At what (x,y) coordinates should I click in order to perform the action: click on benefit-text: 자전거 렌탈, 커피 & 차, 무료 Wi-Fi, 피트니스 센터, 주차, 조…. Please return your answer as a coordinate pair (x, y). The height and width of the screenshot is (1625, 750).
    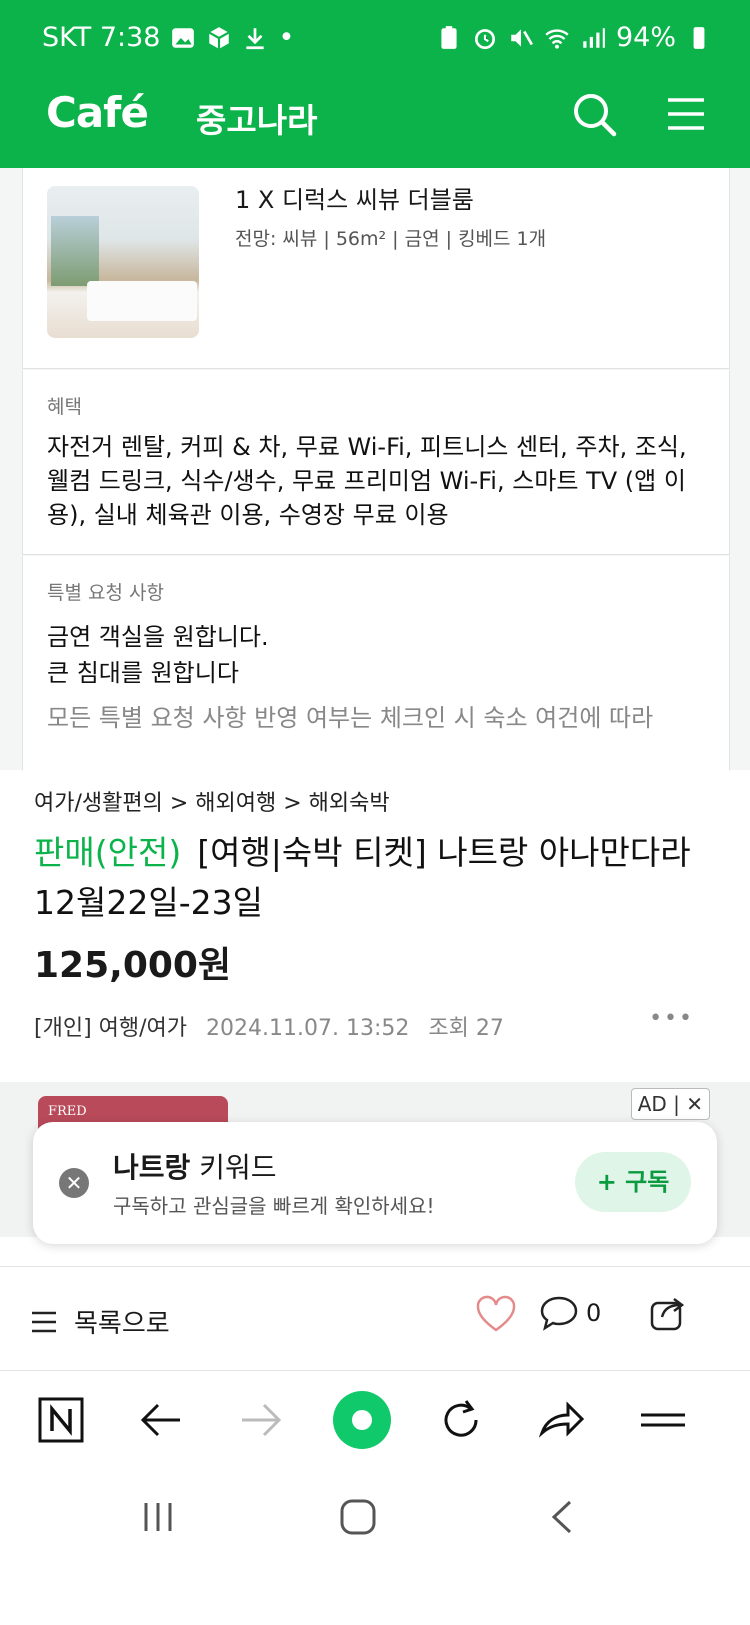
    Looking at the image, I should click on (367, 481).